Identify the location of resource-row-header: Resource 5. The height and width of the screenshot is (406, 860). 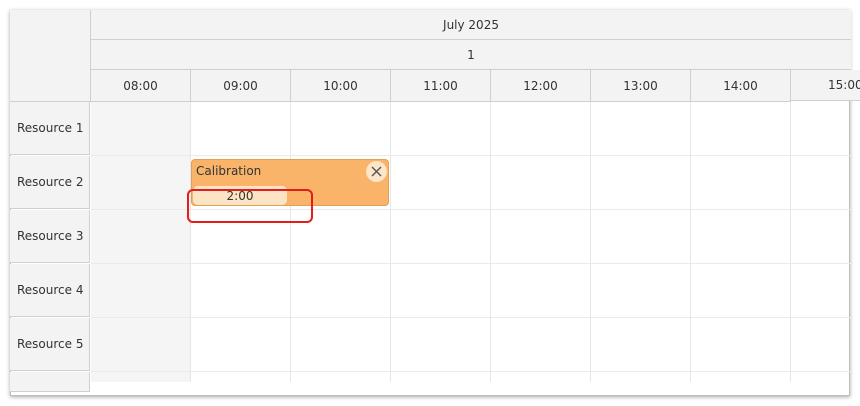
(50, 344).